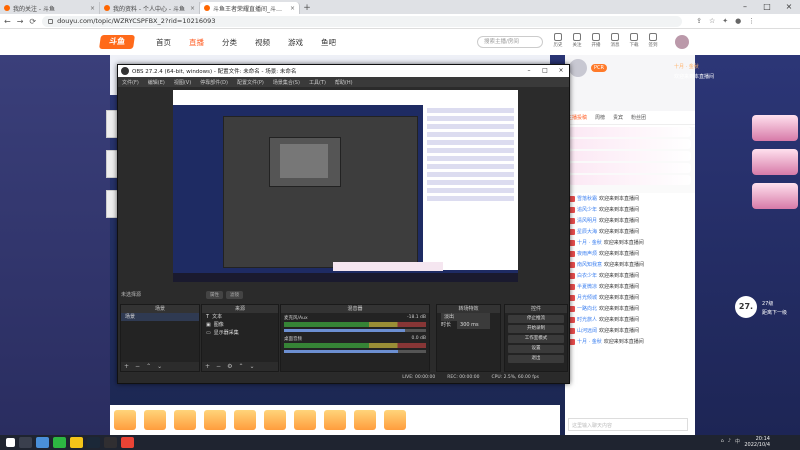  I want to click on obs-menu-edit: 编辑(E), so click(156, 82).